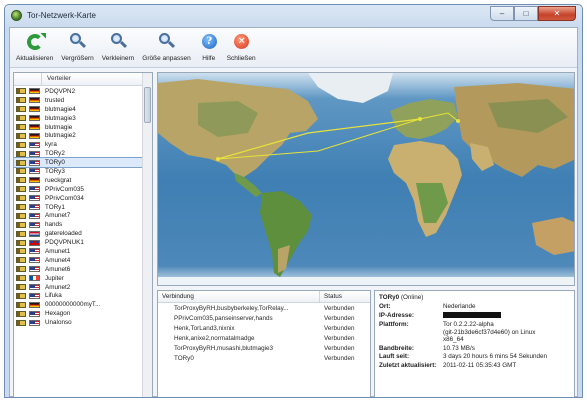  Describe the element at coordinates (166, 48) in the screenshot. I see `zoom-fit-button: Größe anpassen` at that location.